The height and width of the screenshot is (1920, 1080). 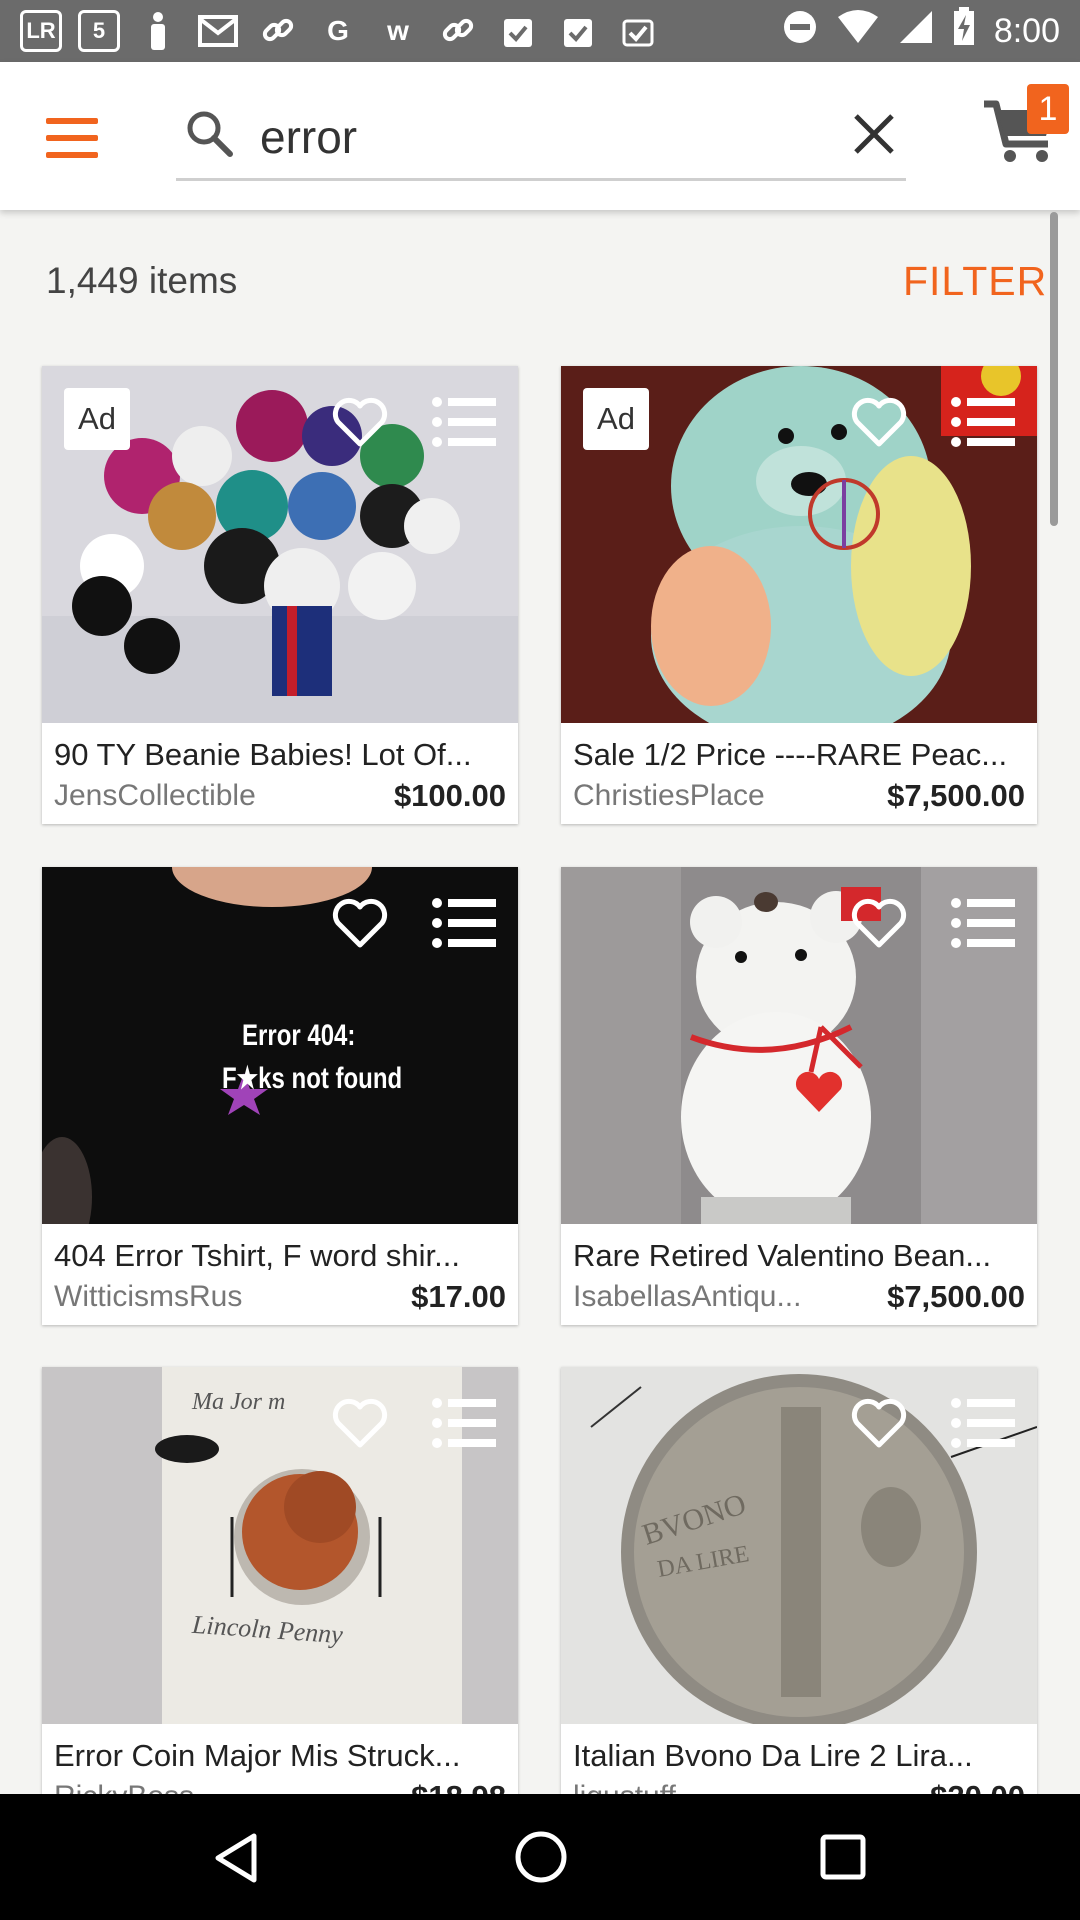 I want to click on listing-image-beanie-babies: Ad, so click(x=280, y=544).